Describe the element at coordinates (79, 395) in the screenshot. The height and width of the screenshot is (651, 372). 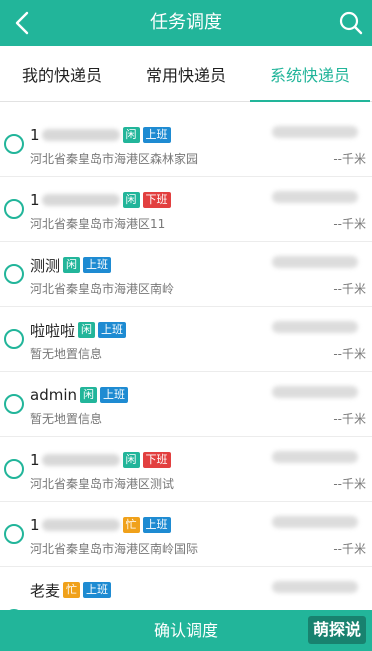
I see `courier-name-line: admin 闲上班` at that location.